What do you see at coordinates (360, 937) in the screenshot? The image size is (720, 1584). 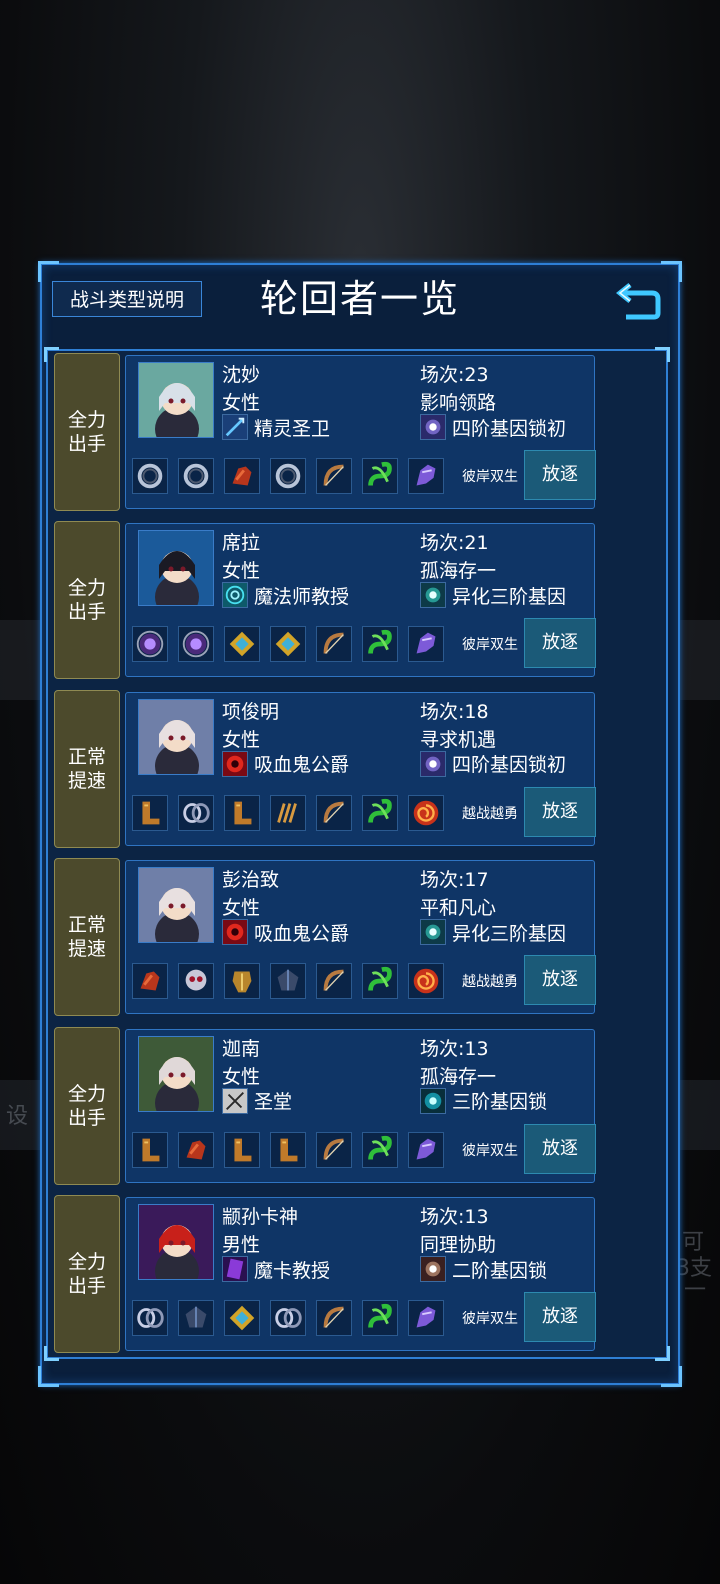 I see `character-info-panel: 彭治致 女性 场次:17 平和凡心 吸血鬼公爵 异化三阶基因 越战越勇 放逐` at bounding box center [360, 937].